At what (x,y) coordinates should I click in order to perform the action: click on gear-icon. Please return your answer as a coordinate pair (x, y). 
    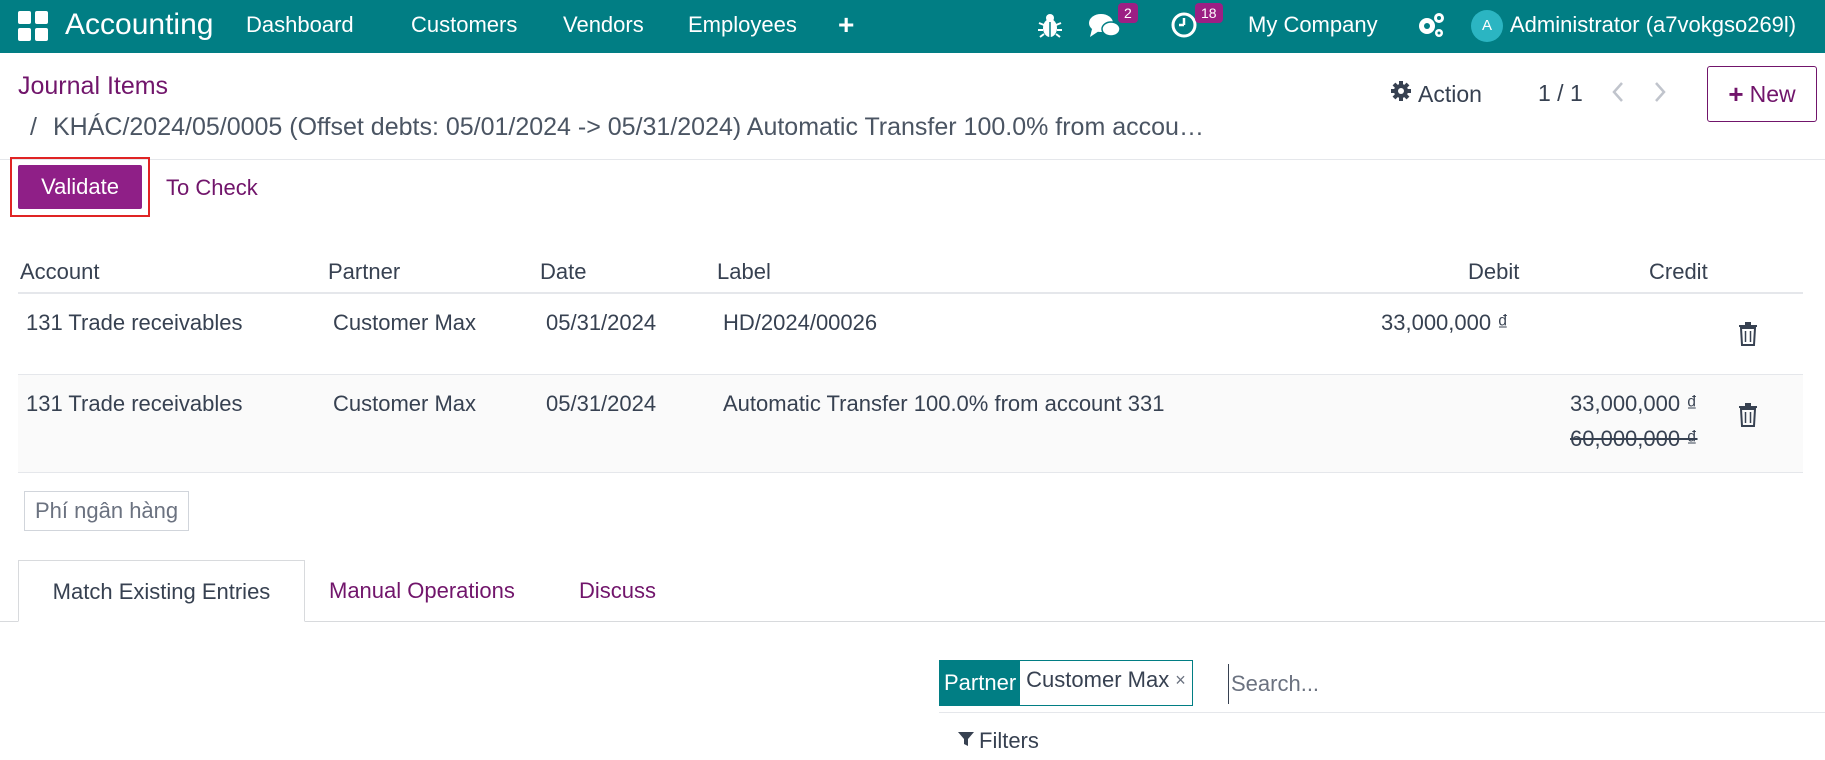
    Looking at the image, I should click on (1401, 94).